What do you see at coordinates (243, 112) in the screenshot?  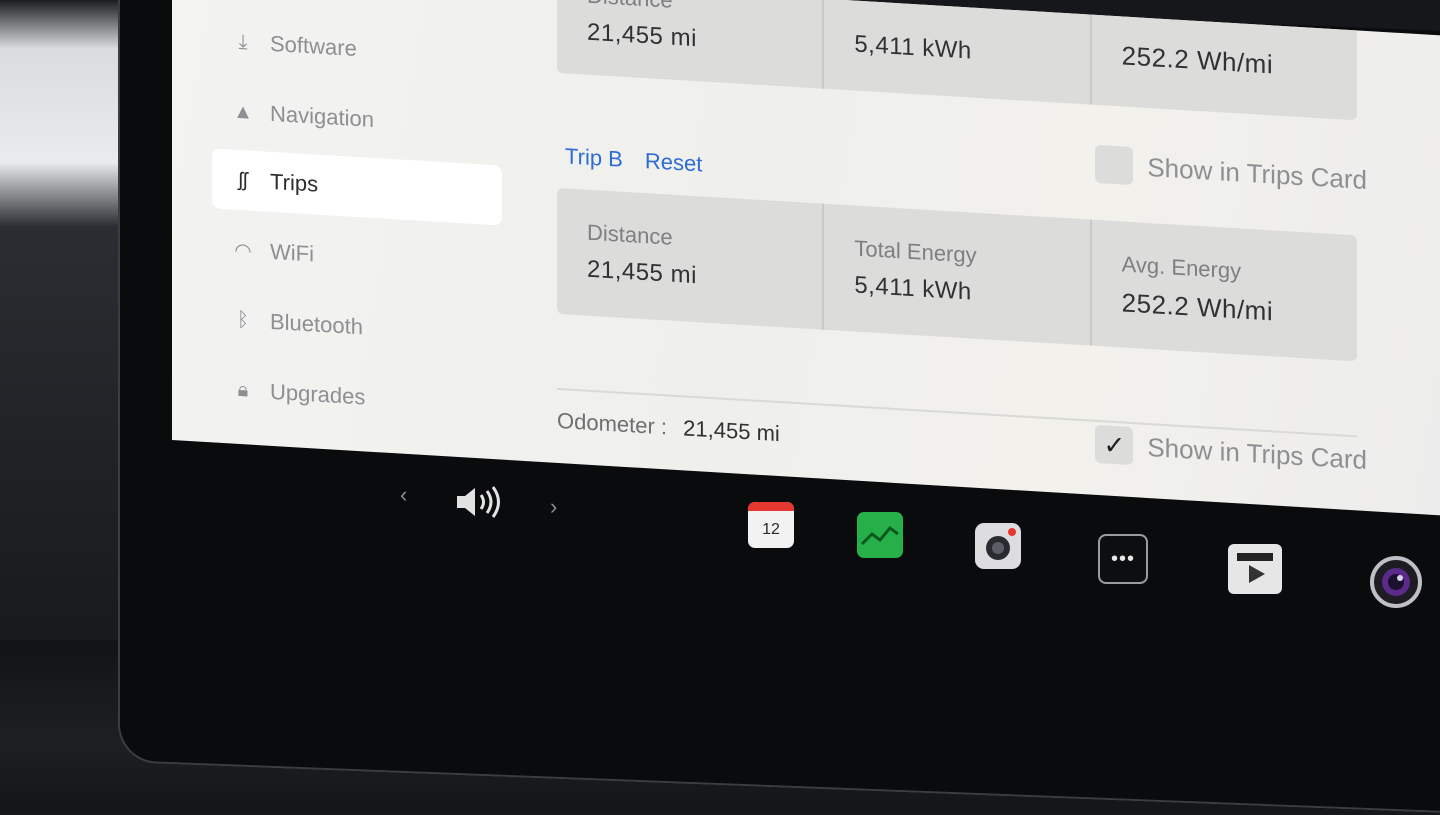 I see `navigation-arrow-icon: ▲` at bounding box center [243, 112].